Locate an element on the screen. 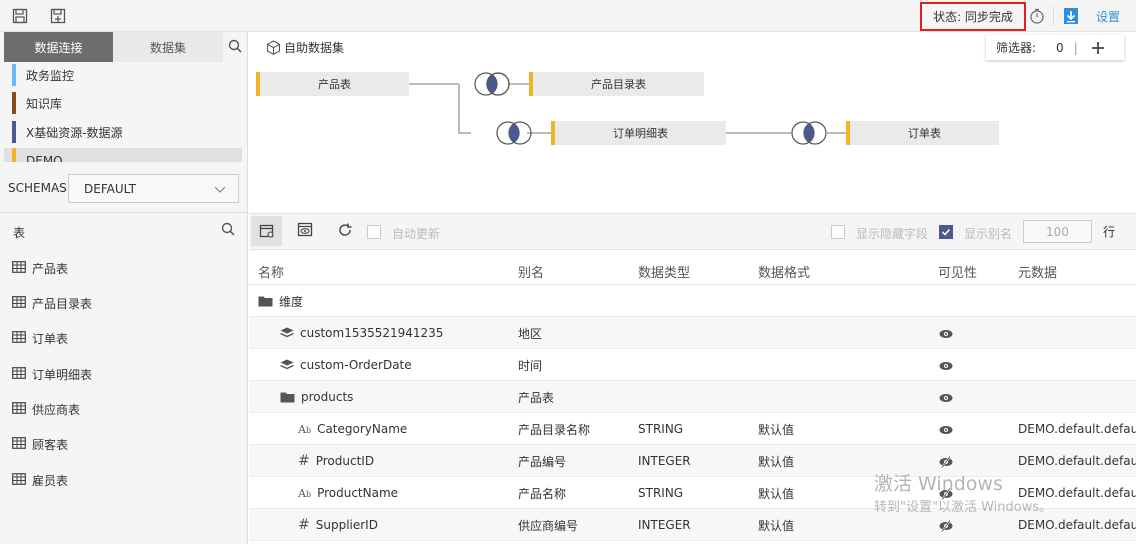 This screenshot has width=1136, height=544. tab-data-connection: 数据连接 is located at coordinates (58, 47).